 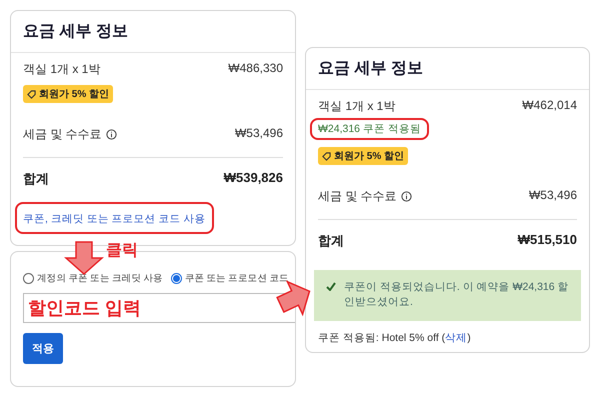 What do you see at coordinates (229, 278) in the screenshot?
I see `radio-option: 쿠폰 또는 프로모션 코드` at bounding box center [229, 278].